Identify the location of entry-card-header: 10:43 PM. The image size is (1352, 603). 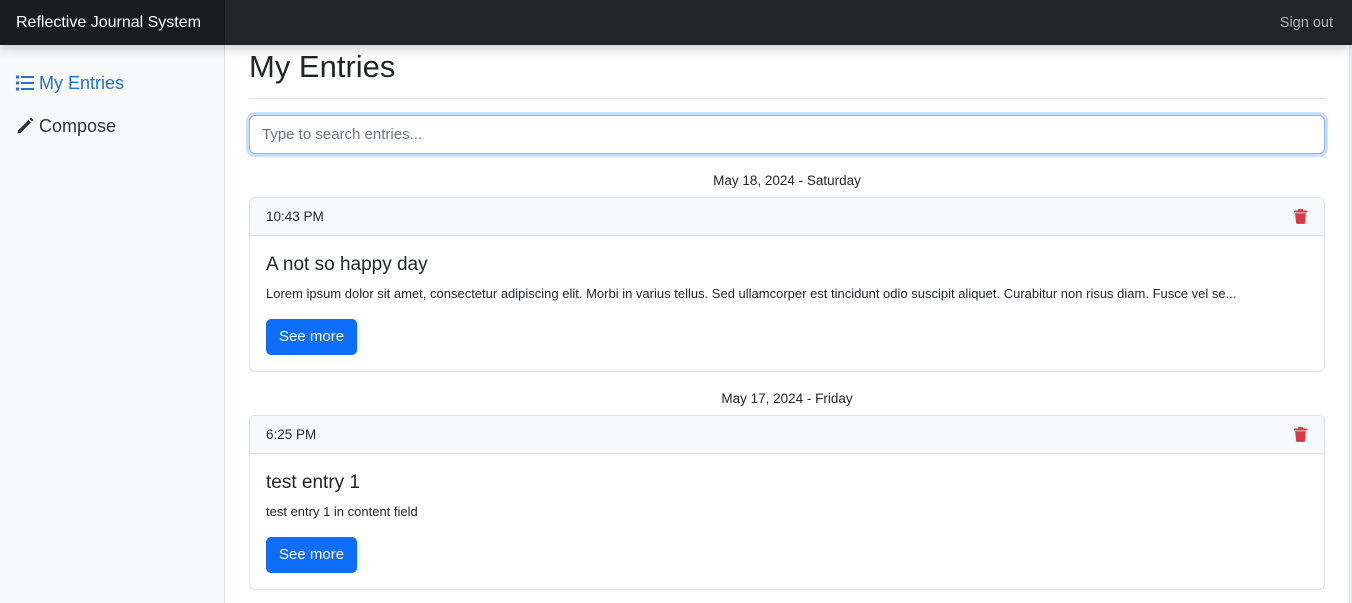
(787, 217).